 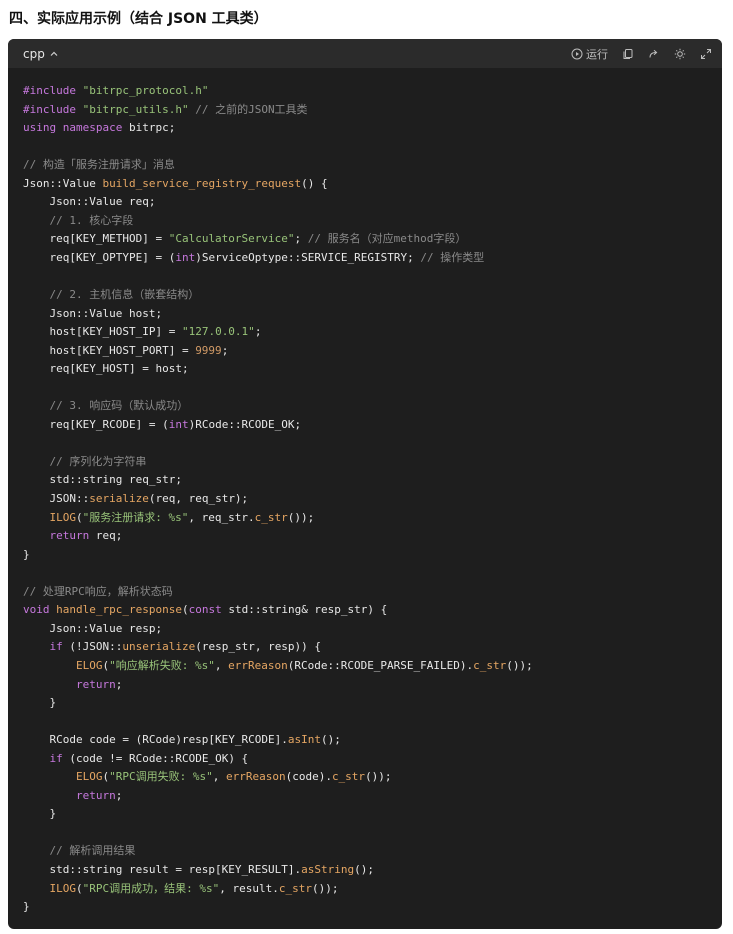 What do you see at coordinates (106, 369) in the screenshot?
I see `code-token: req[KEY_HOST] = host;` at bounding box center [106, 369].